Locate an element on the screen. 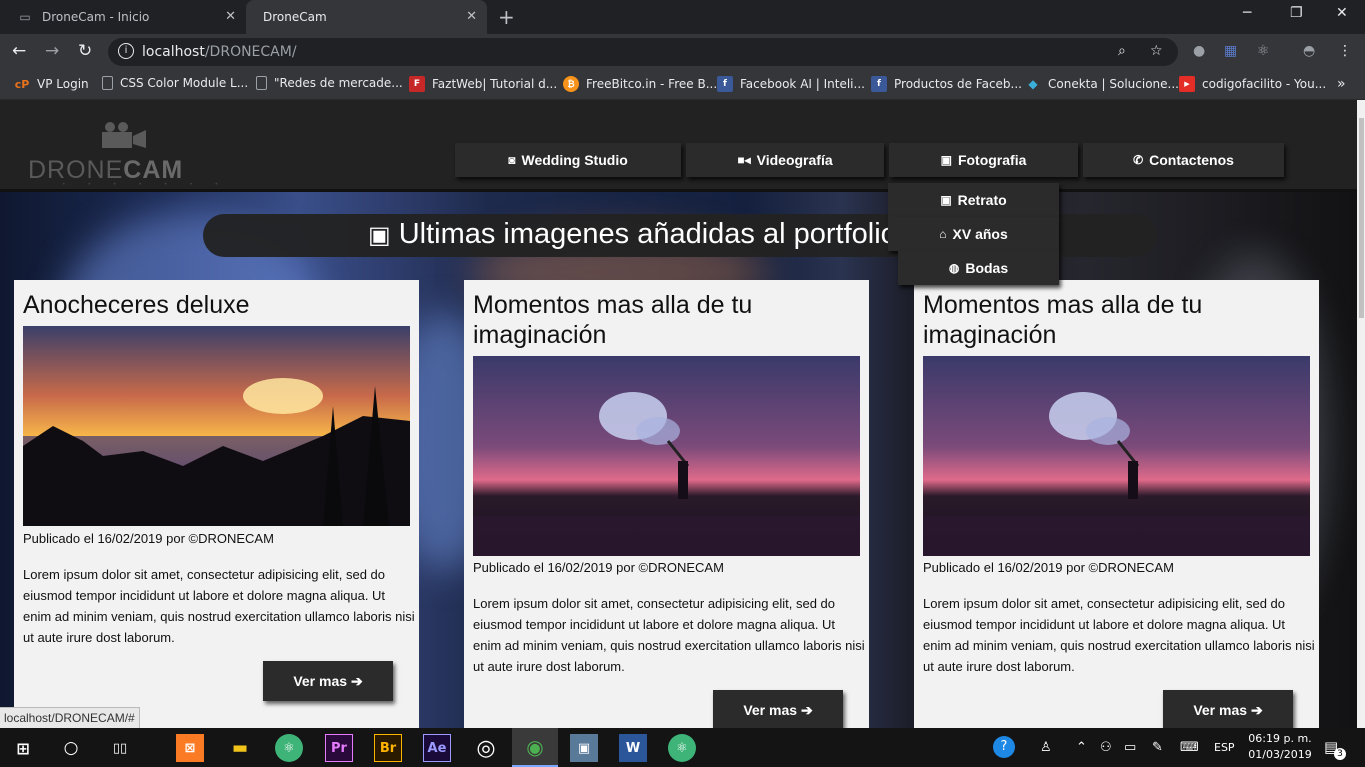 Image resolution: width=1365 pixels, height=767 pixels. system-clock: 06:19 p. m. 01/03/2019 is located at coordinates (1280, 747).